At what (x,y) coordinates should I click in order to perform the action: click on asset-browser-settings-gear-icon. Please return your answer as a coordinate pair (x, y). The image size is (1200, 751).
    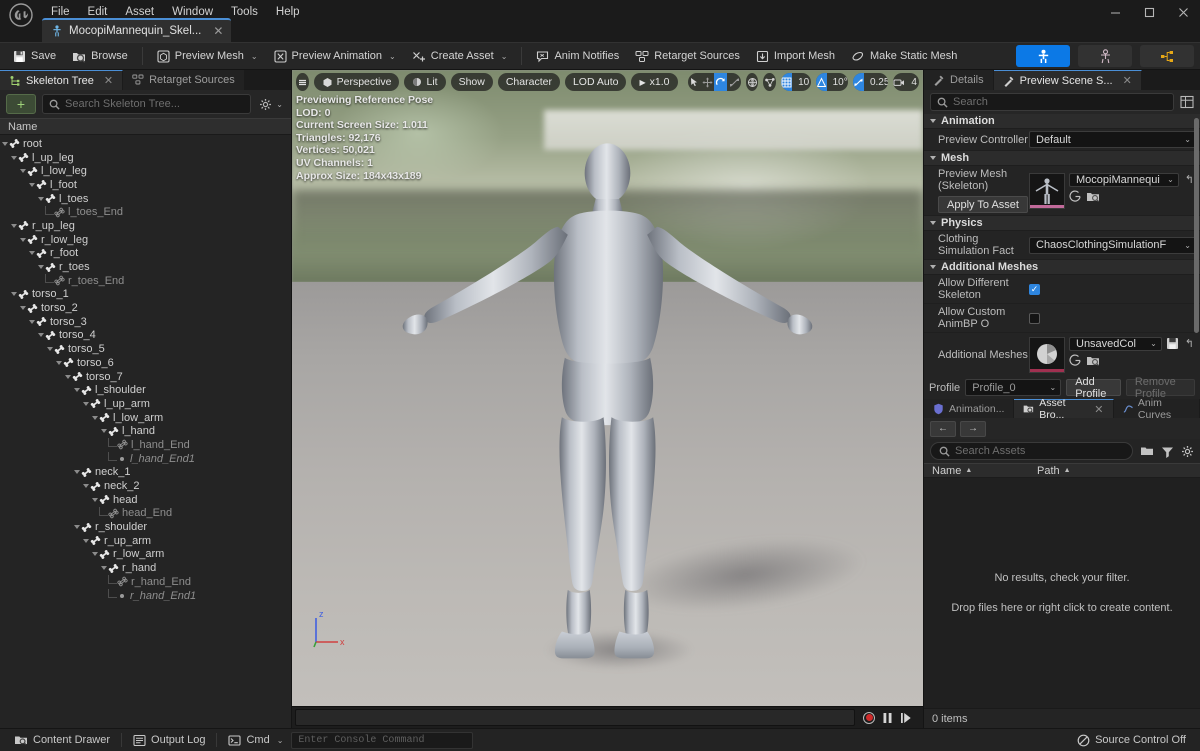
    Looking at the image, I should click on (1187, 451).